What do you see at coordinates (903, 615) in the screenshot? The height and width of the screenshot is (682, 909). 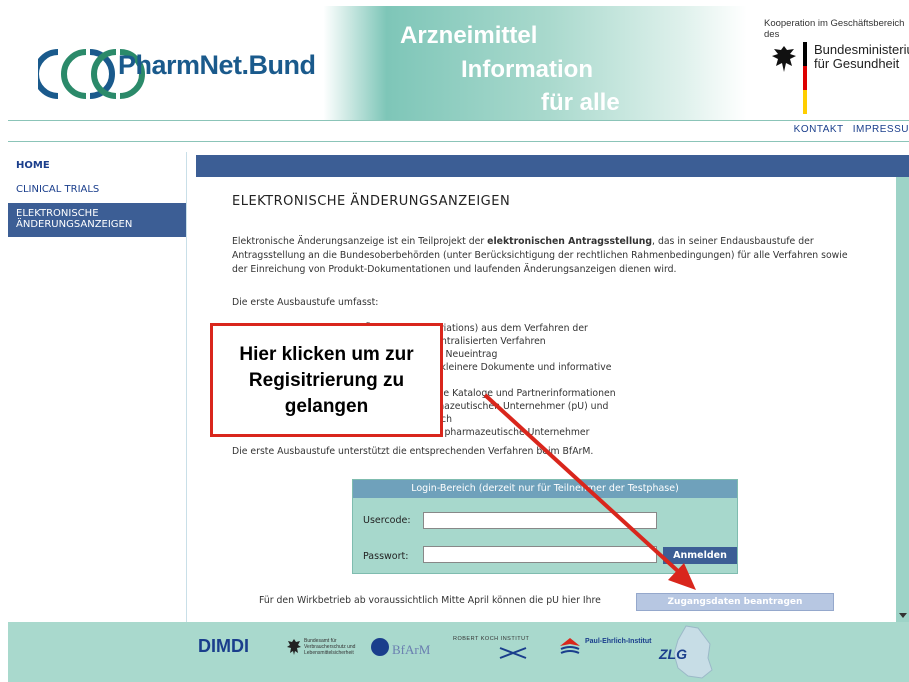 I see `scroll-down-icon` at bounding box center [903, 615].